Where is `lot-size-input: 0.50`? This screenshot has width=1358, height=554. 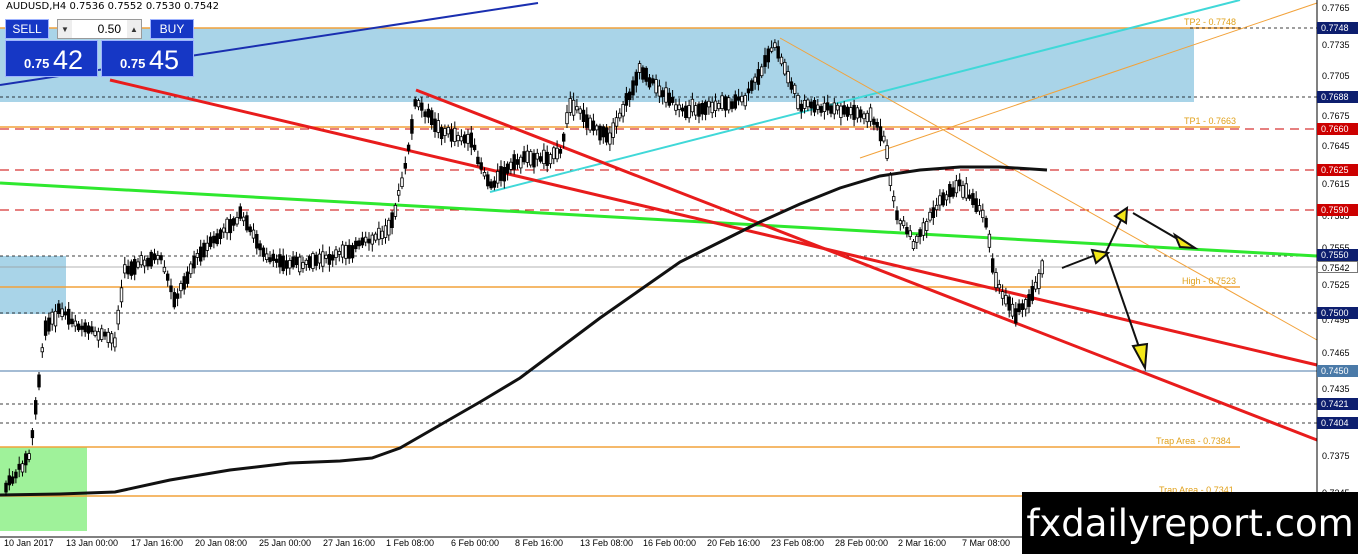 lot-size-input: 0.50 is located at coordinates (99, 29).